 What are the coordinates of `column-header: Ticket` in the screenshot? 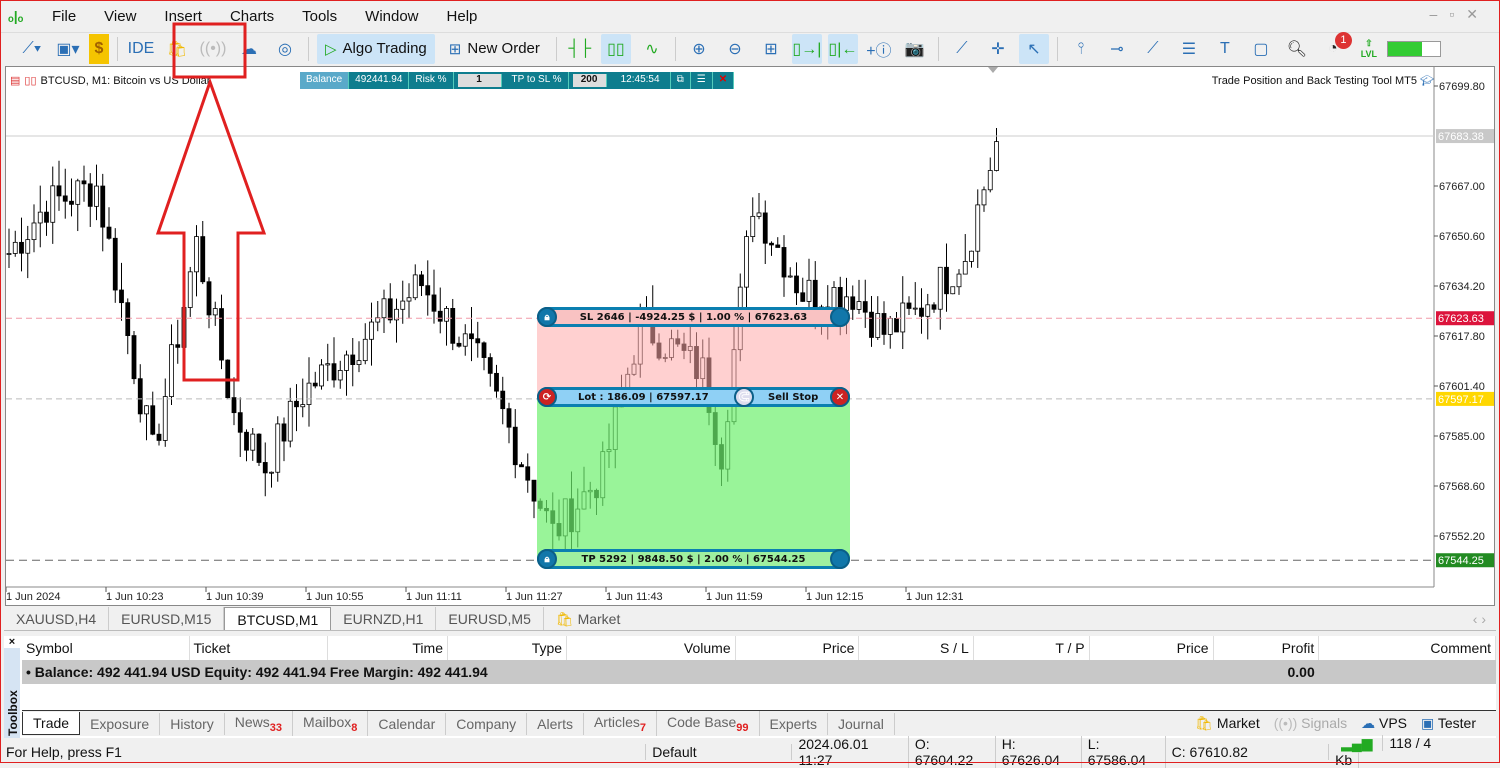 It's located at (259, 648).